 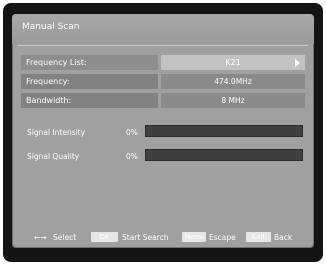 What do you see at coordinates (89, 62) in the screenshot?
I see `frequency-list-label: Frequency List:` at bounding box center [89, 62].